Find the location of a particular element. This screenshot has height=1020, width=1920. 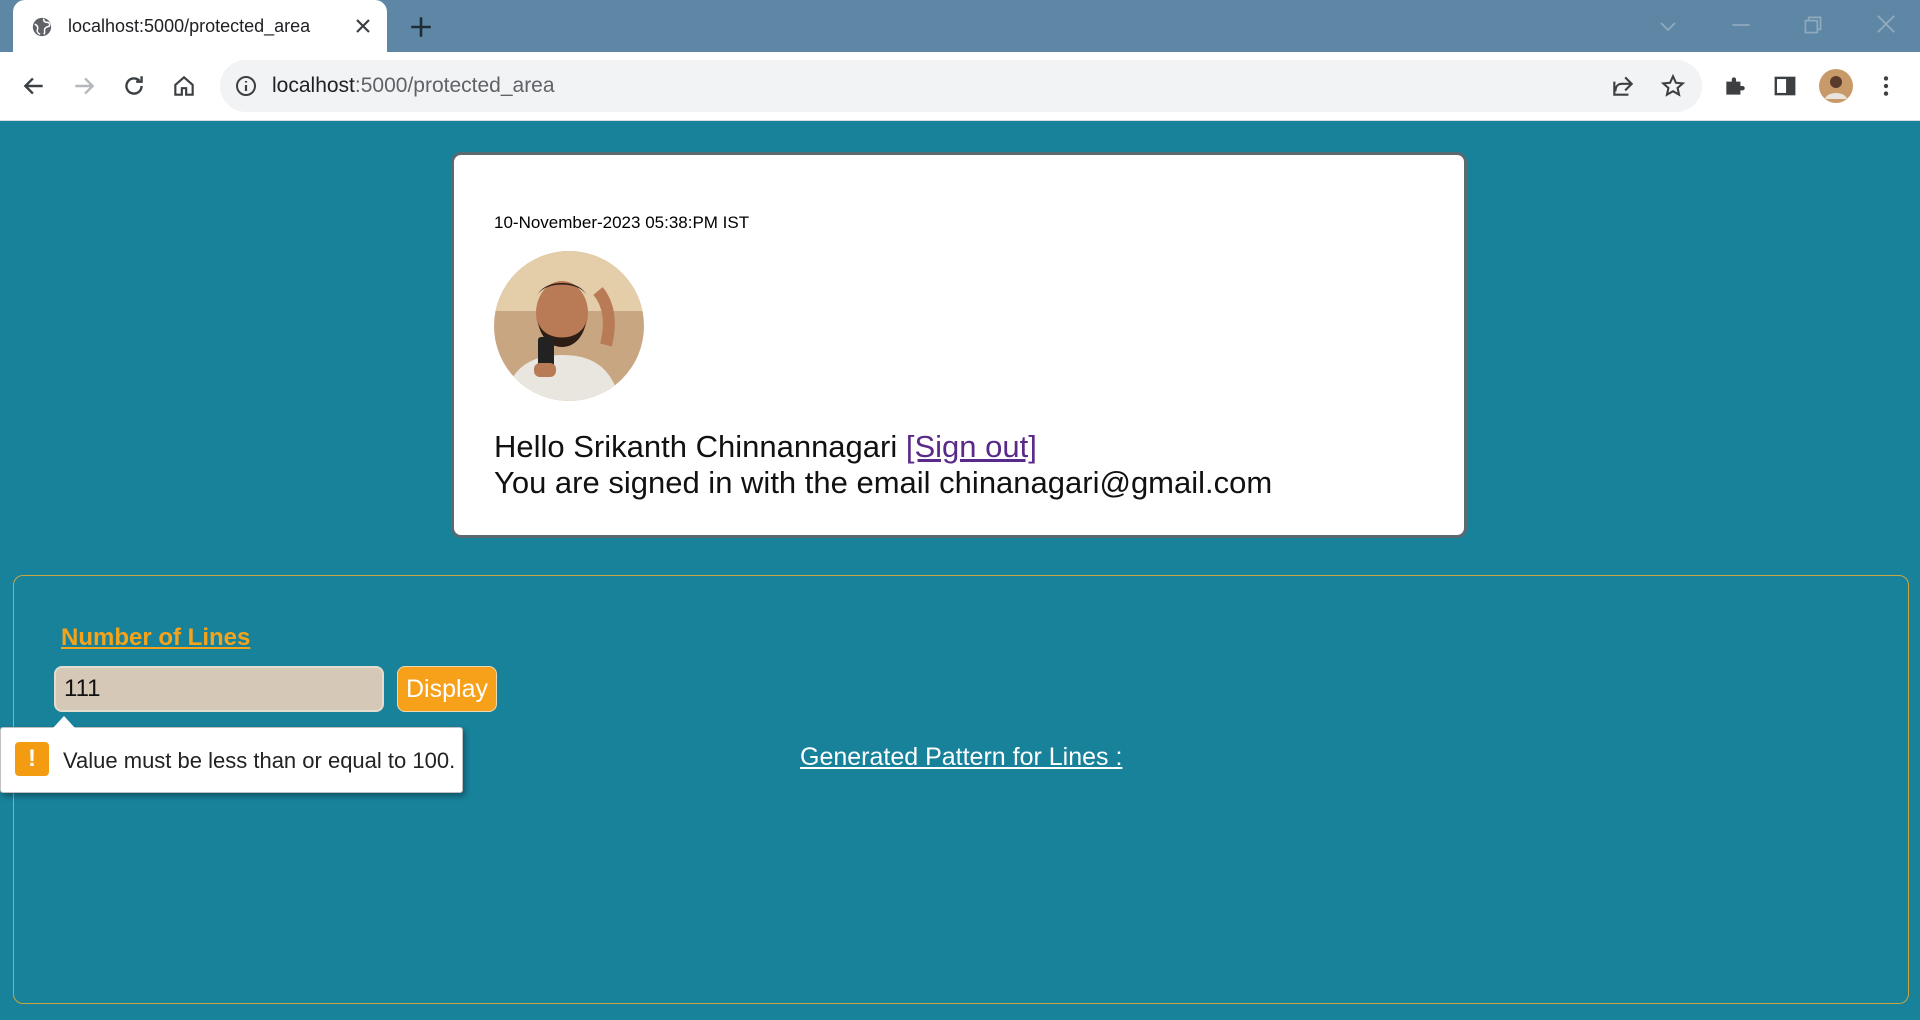

tab-strip: localhost:5000/protected_area is located at coordinates (960, 26).